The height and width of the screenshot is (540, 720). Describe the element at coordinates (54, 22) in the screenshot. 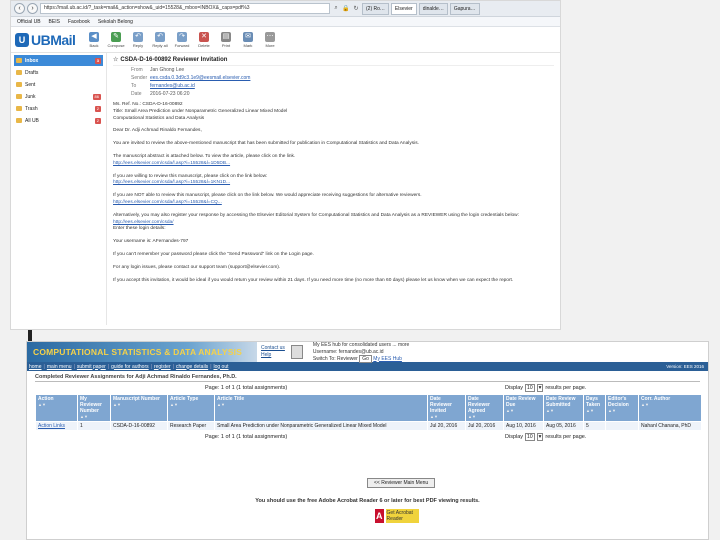

I see `bookmark-item: BEIS` at that location.